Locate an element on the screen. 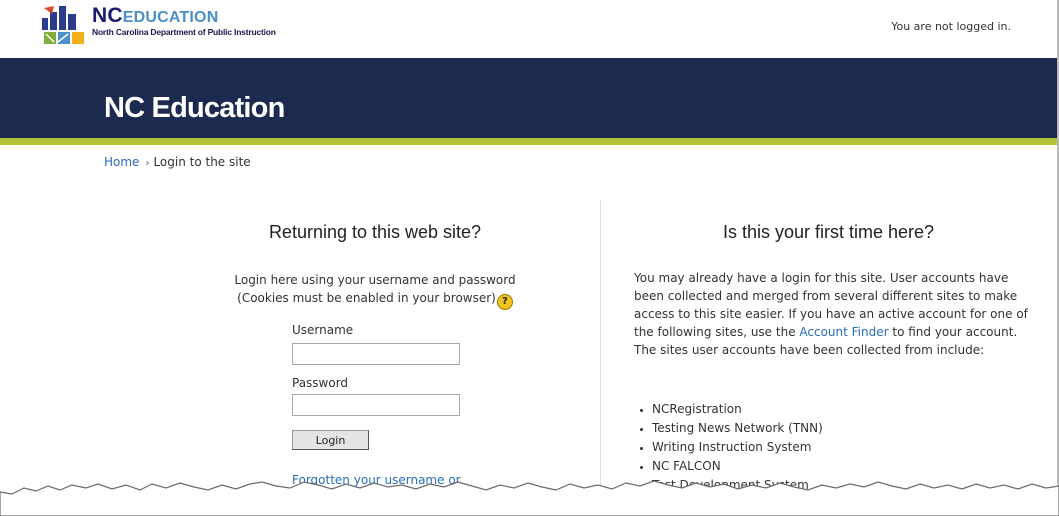  list-item: NCRegistration is located at coordinates (742, 409).